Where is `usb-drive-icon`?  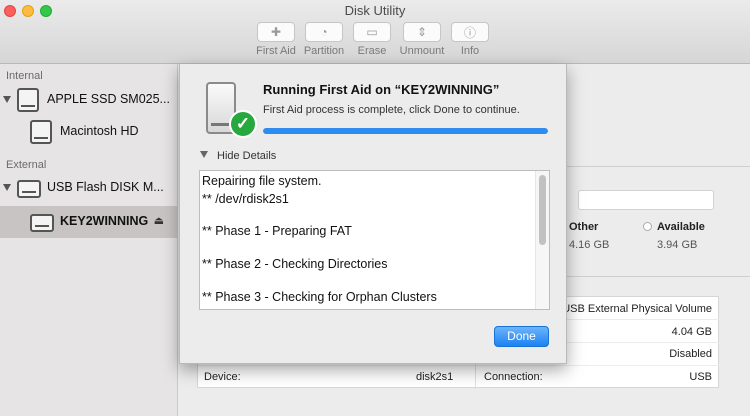 usb-drive-icon is located at coordinates (29, 189).